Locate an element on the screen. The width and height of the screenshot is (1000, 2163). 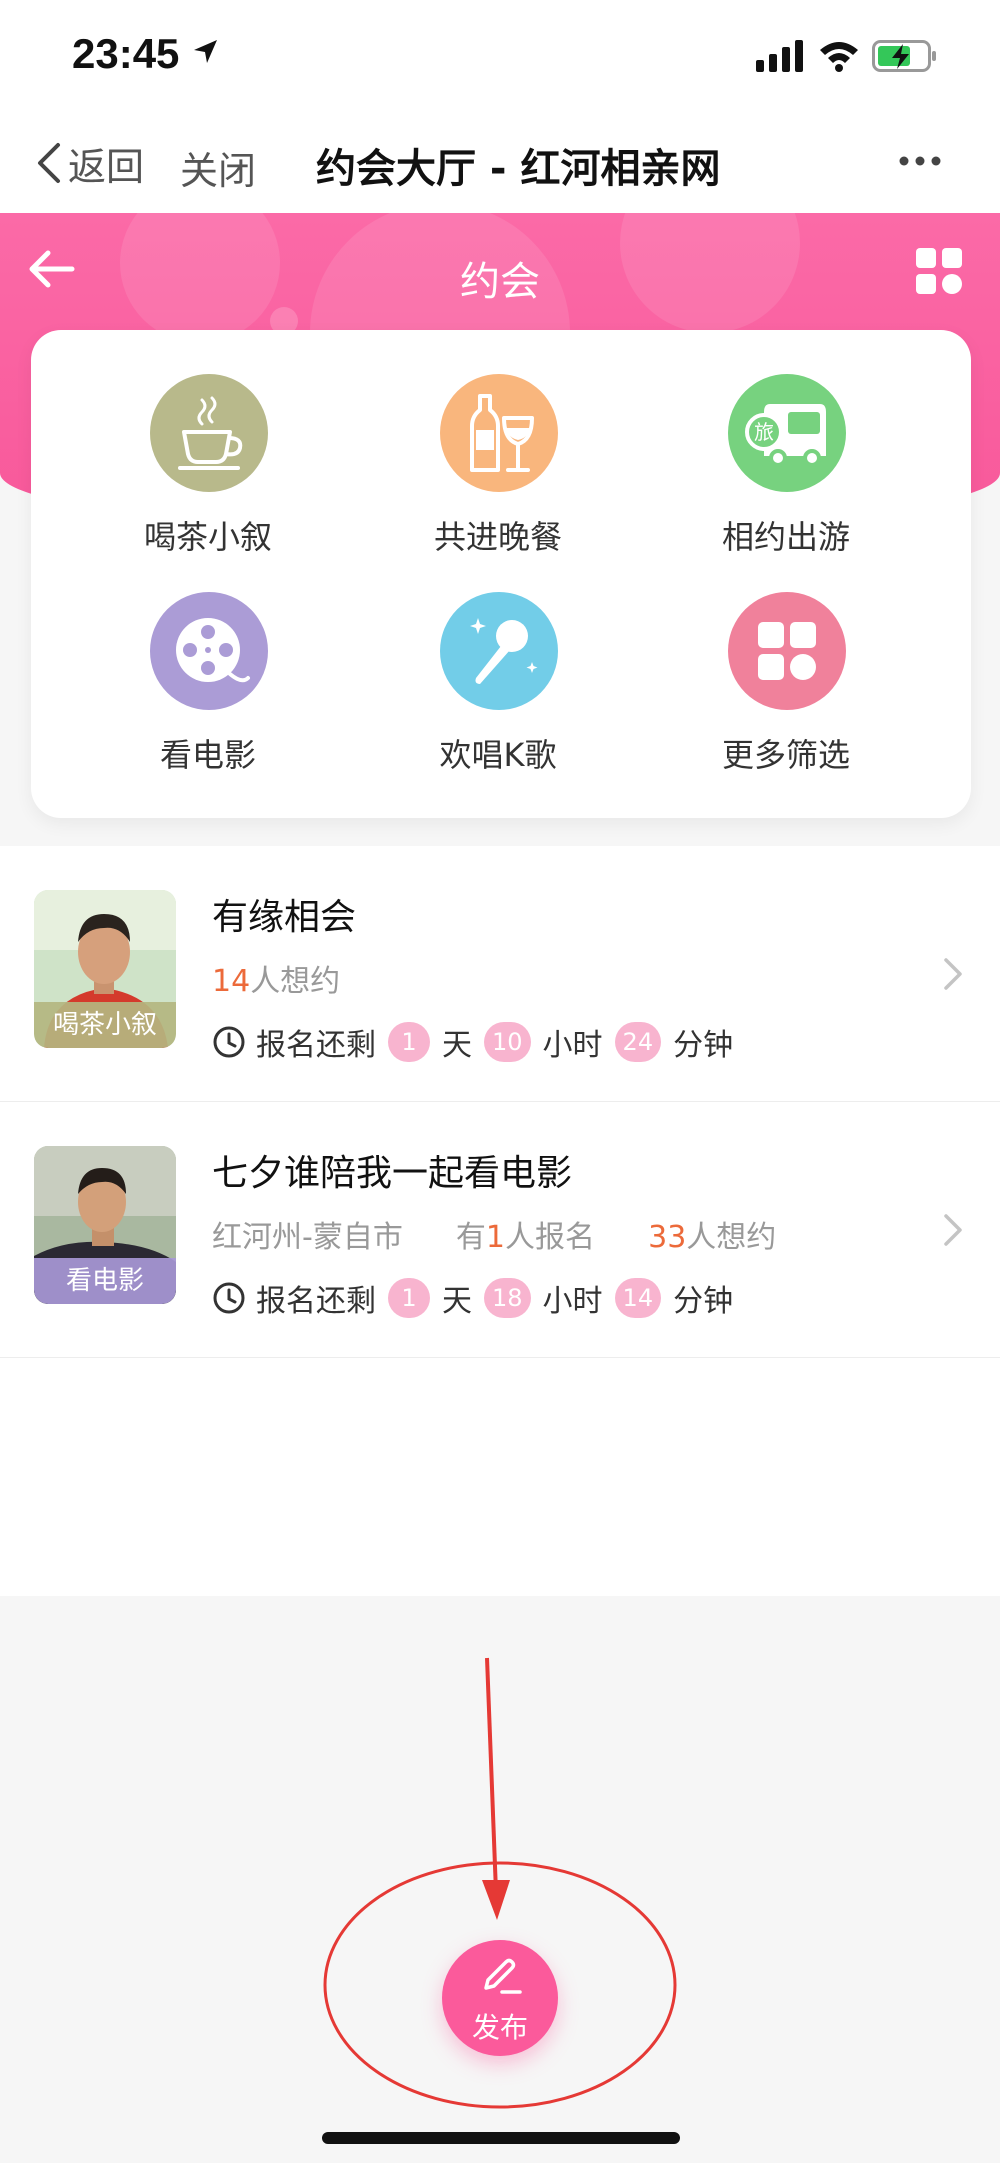
category-karaoke: 欢唱K歌 is located at coordinates (498, 683).